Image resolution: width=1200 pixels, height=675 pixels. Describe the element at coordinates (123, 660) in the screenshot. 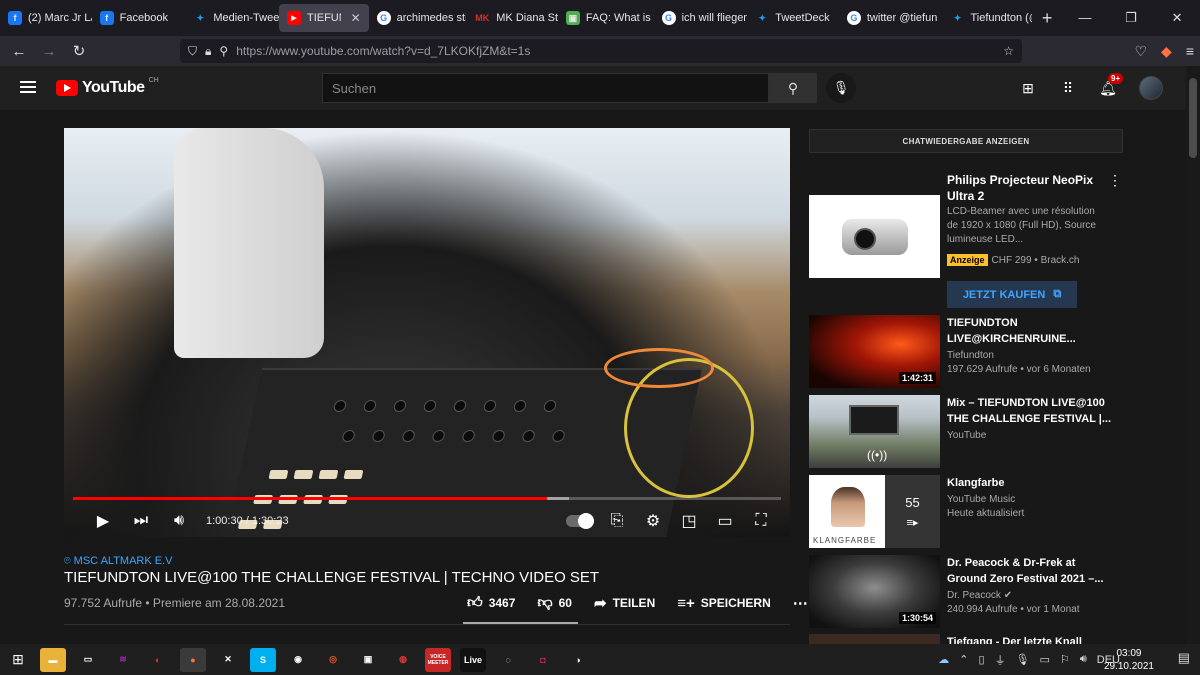

I see `app-purple-icon: ≋` at that location.